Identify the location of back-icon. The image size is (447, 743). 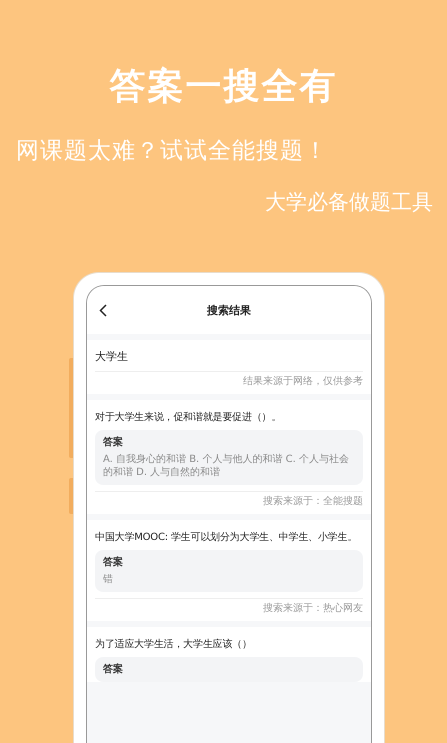
(103, 310).